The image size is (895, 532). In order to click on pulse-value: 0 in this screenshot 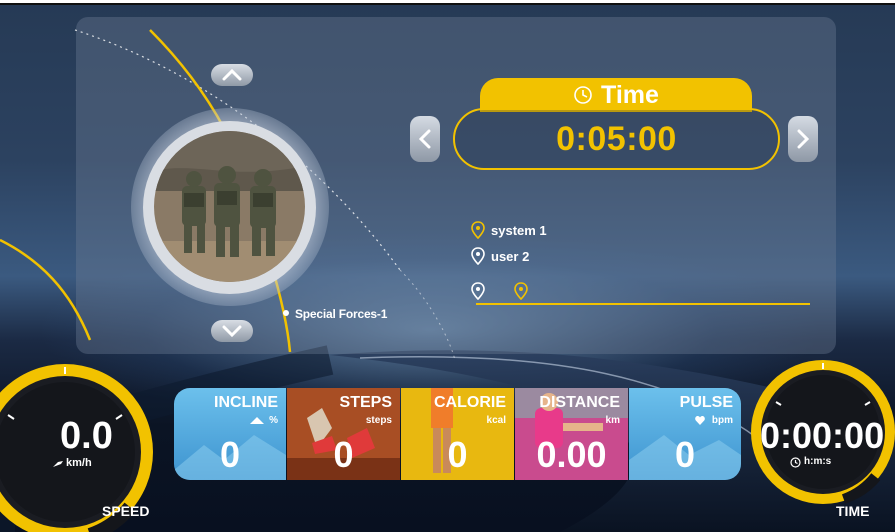, I will do `click(685, 454)`.